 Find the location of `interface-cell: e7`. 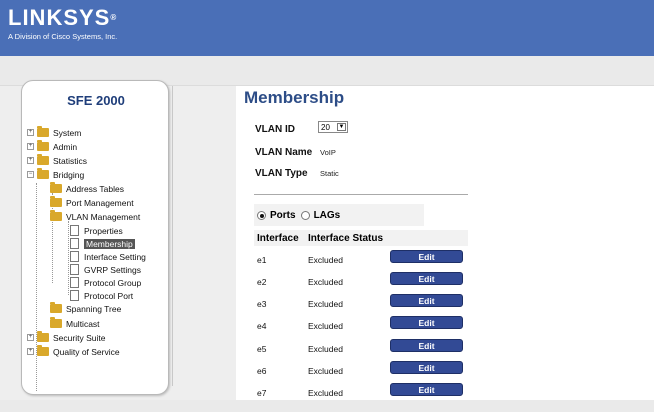

interface-cell: e7 is located at coordinates (262, 393).